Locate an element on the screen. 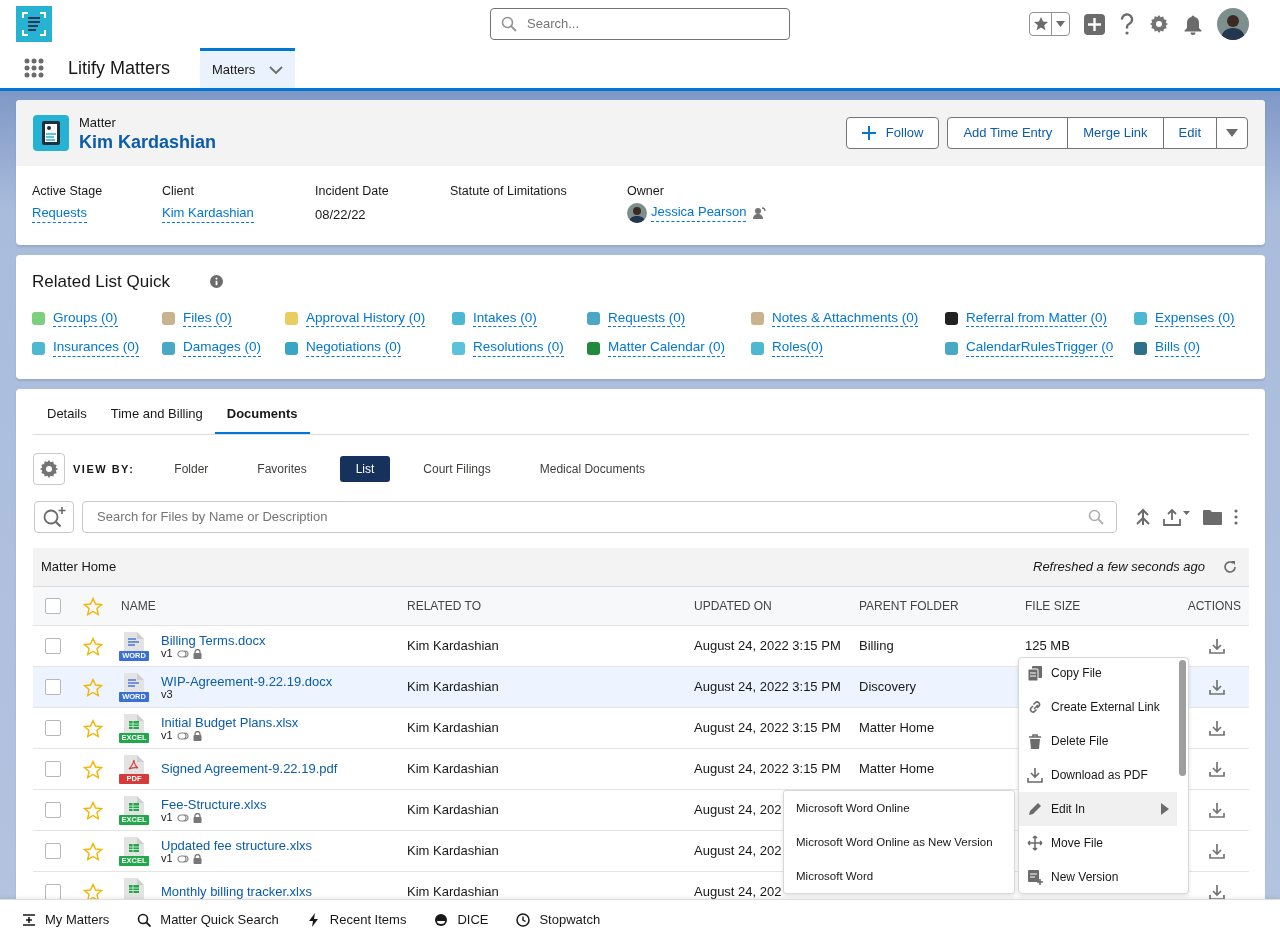  folder-icon is located at coordinates (1212, 517).